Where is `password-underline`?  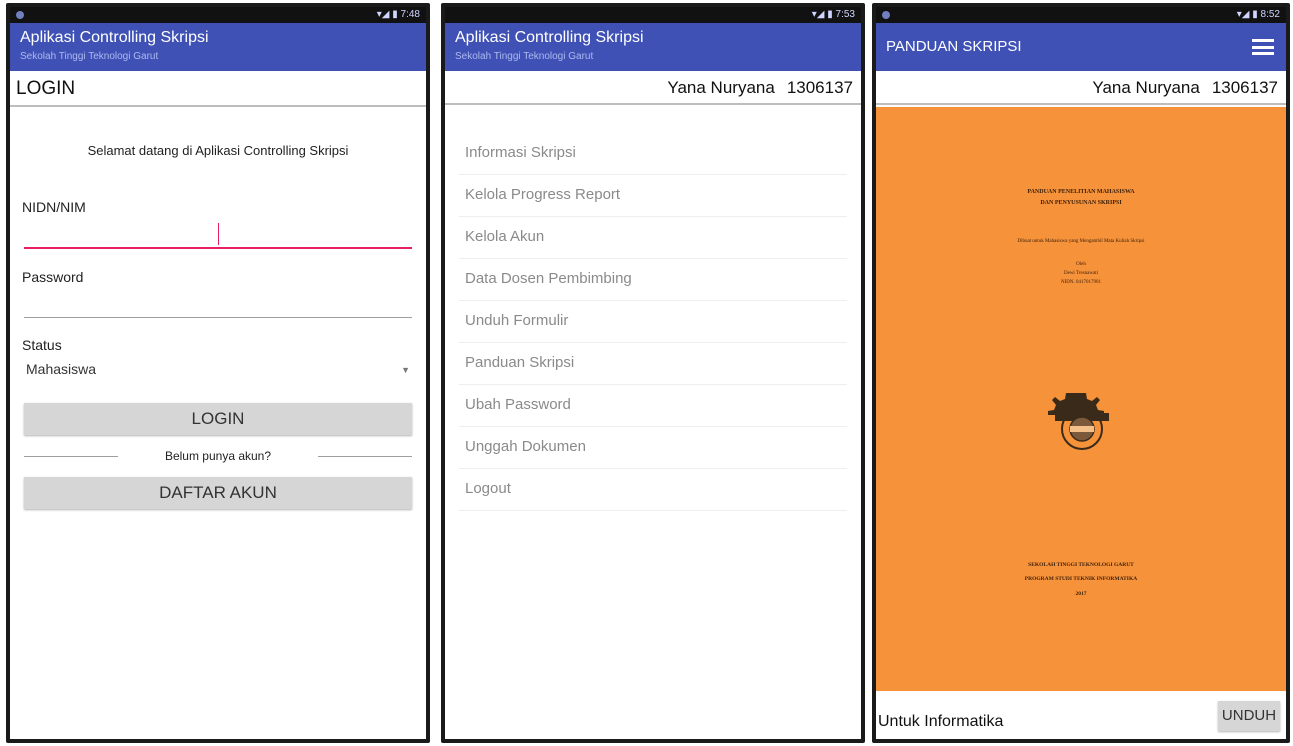 password-underline is located at coordinates (218, 317).